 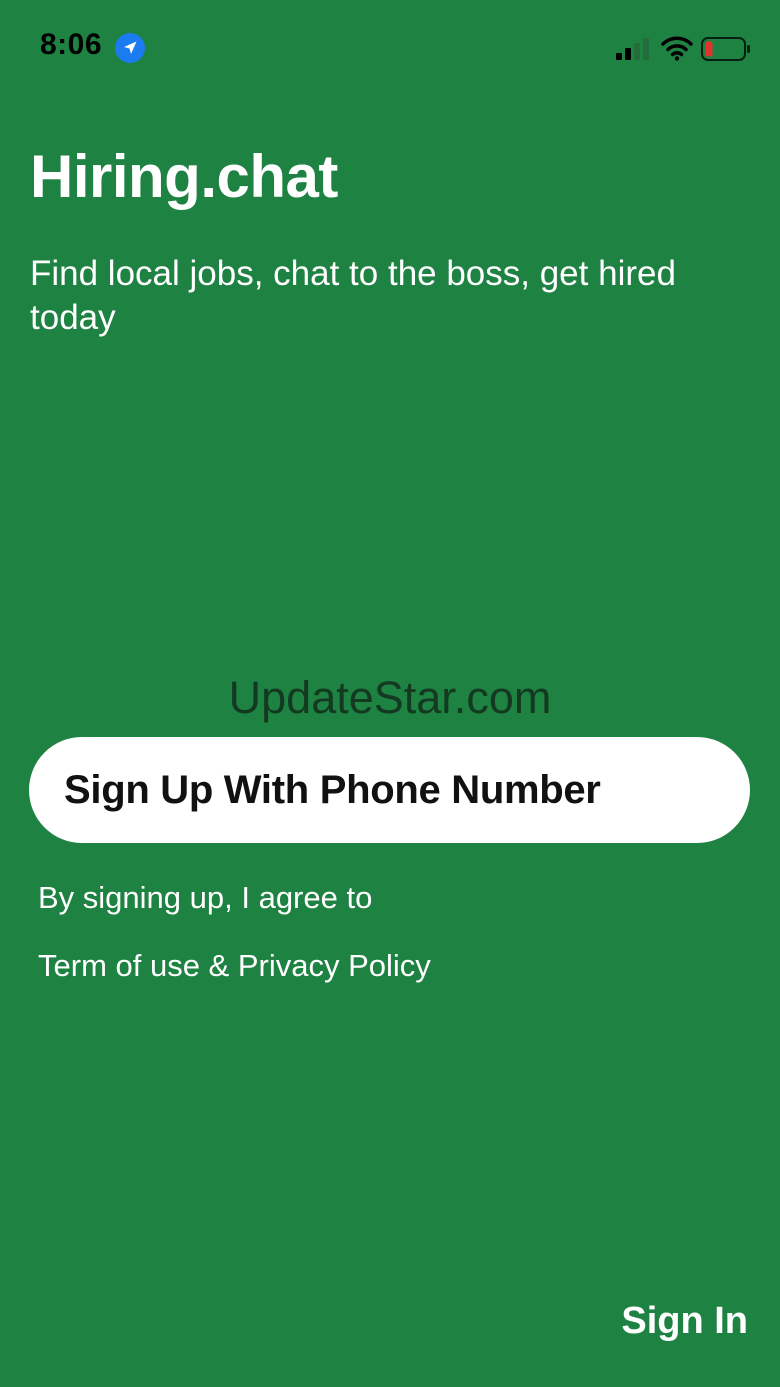 I want to click on sign-in-button: Sign In, so click(x=684, y=1321).